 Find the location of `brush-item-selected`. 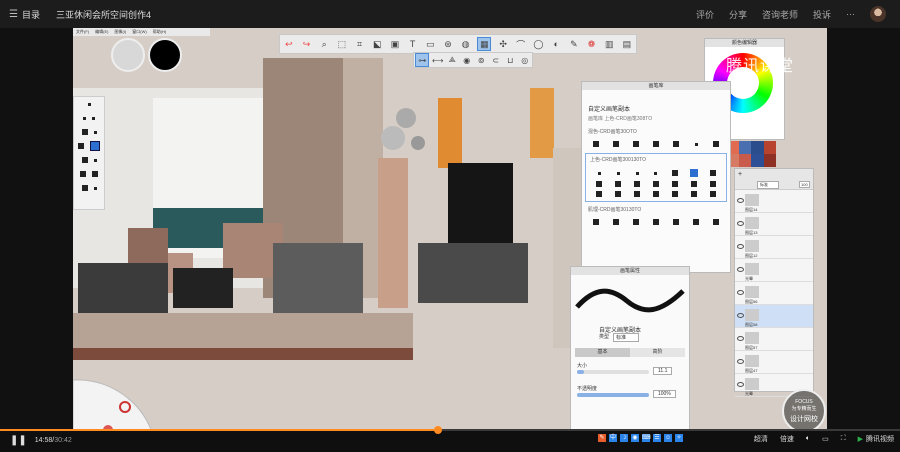

brush-item-selected is located at coordinates (693, 173).